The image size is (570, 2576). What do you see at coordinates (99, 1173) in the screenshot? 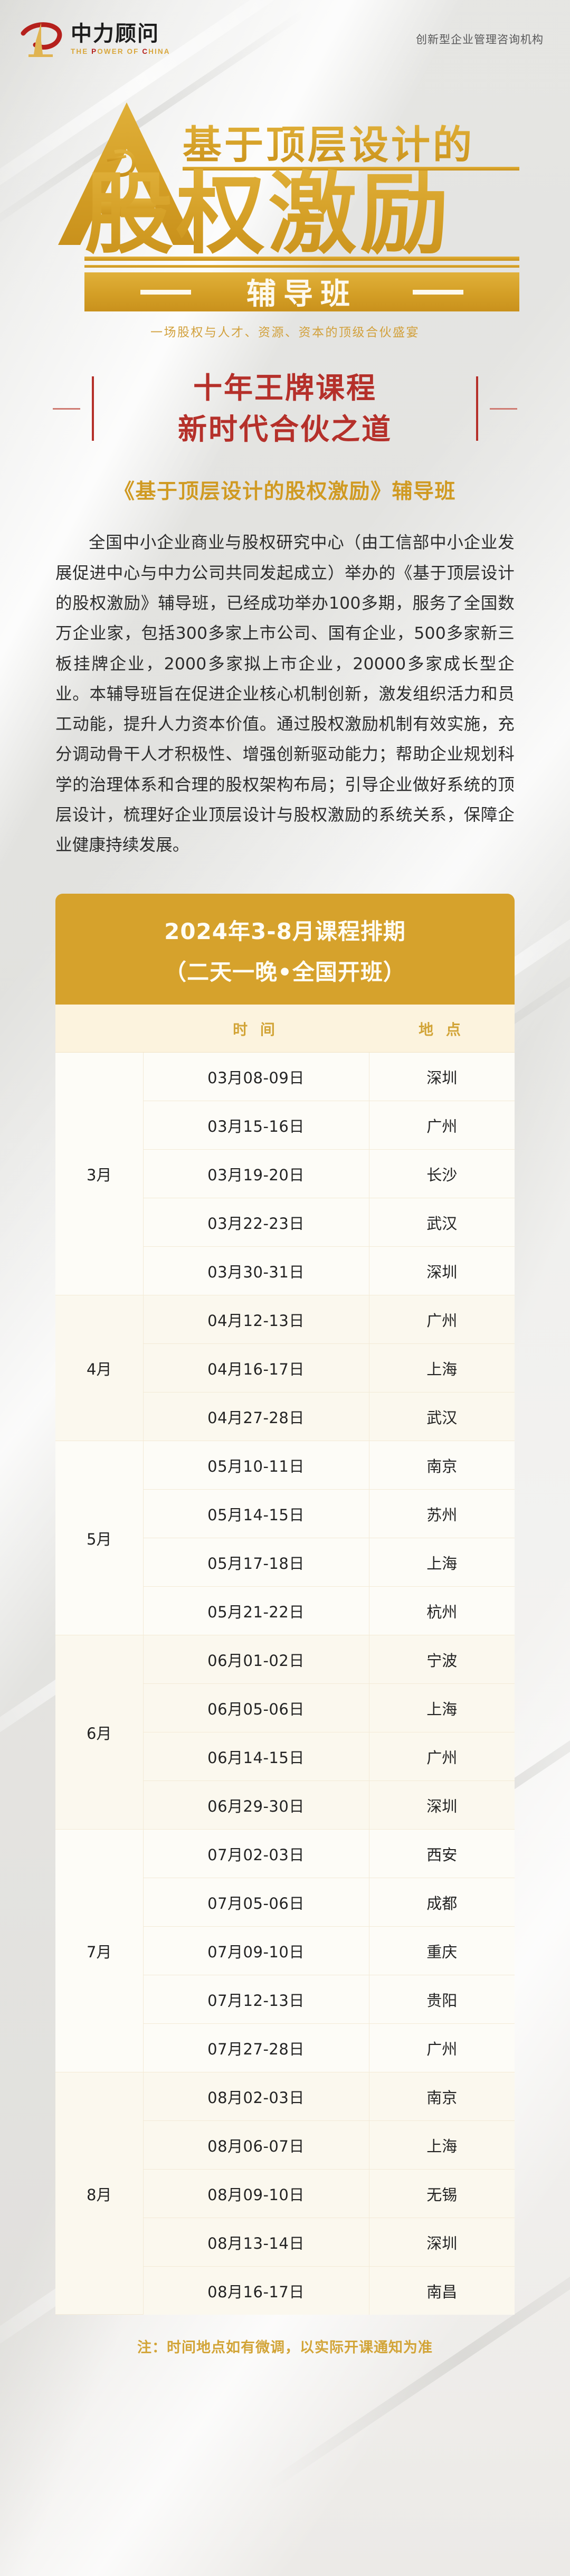
I see `month-cell: 3月` at bounding box center [99, 1173].